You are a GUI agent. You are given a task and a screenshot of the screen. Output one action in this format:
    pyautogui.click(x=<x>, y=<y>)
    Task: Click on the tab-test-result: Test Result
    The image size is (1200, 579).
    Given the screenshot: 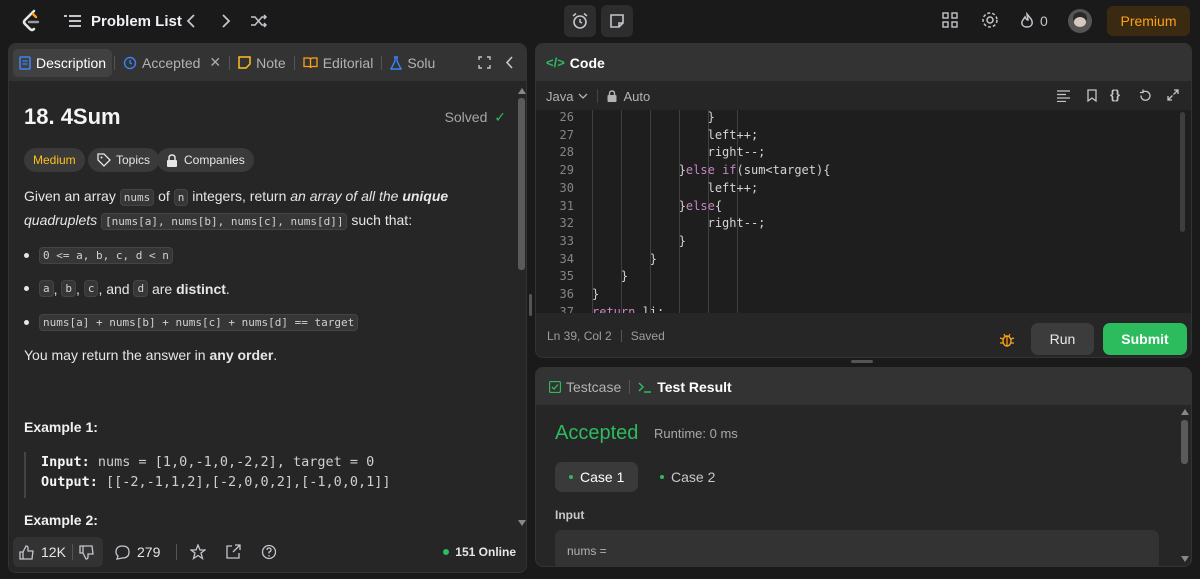 What is the action you would take?
    pyautogui.click(x=684, y=387)
    